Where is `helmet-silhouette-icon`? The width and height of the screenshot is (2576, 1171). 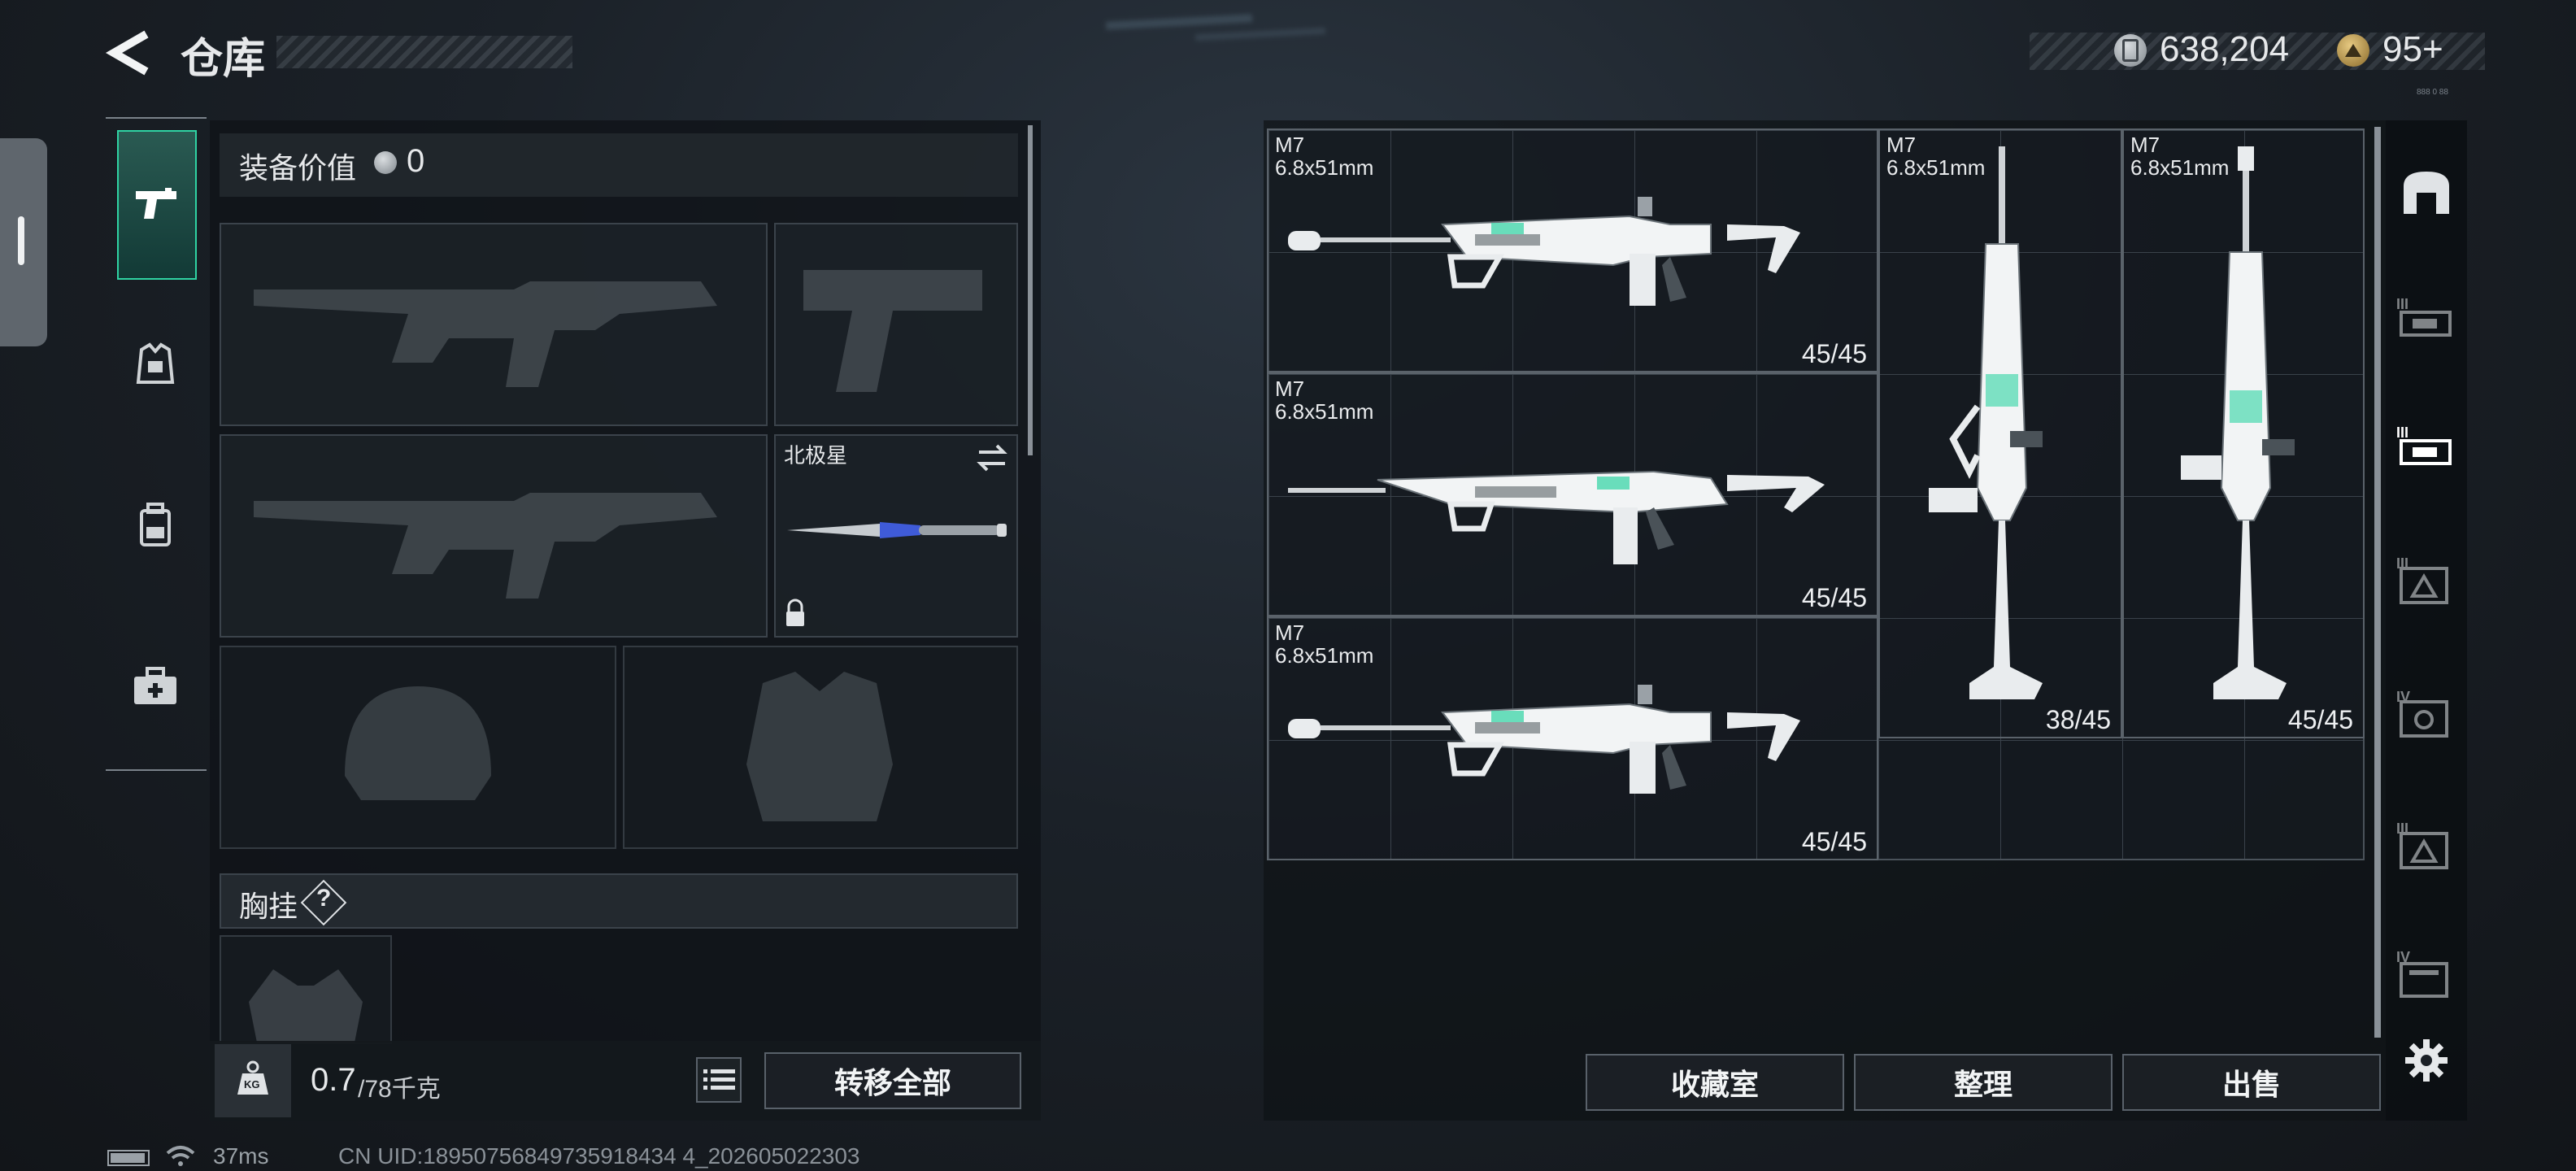 helmet-silhouette-icon is located at coordinates (418, 743).